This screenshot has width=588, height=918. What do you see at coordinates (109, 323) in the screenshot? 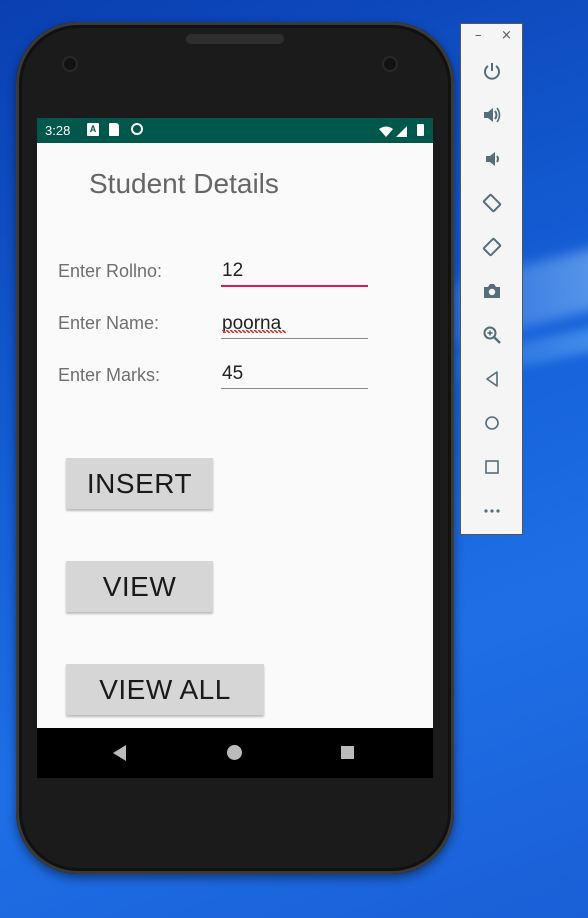
I see `name-label: Enter Name:` at bounding box center [109, 323].